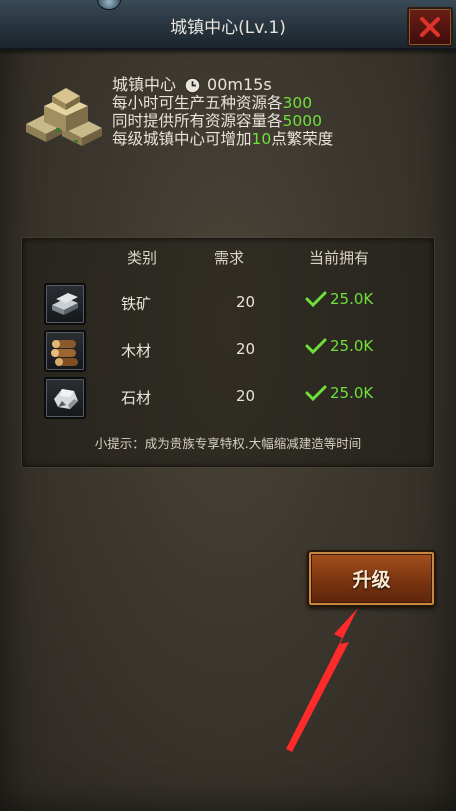  What do you see at coordinates (65, 351) in the screenshot?
I see `wood-log-icon` at bounding box center [65, 351].